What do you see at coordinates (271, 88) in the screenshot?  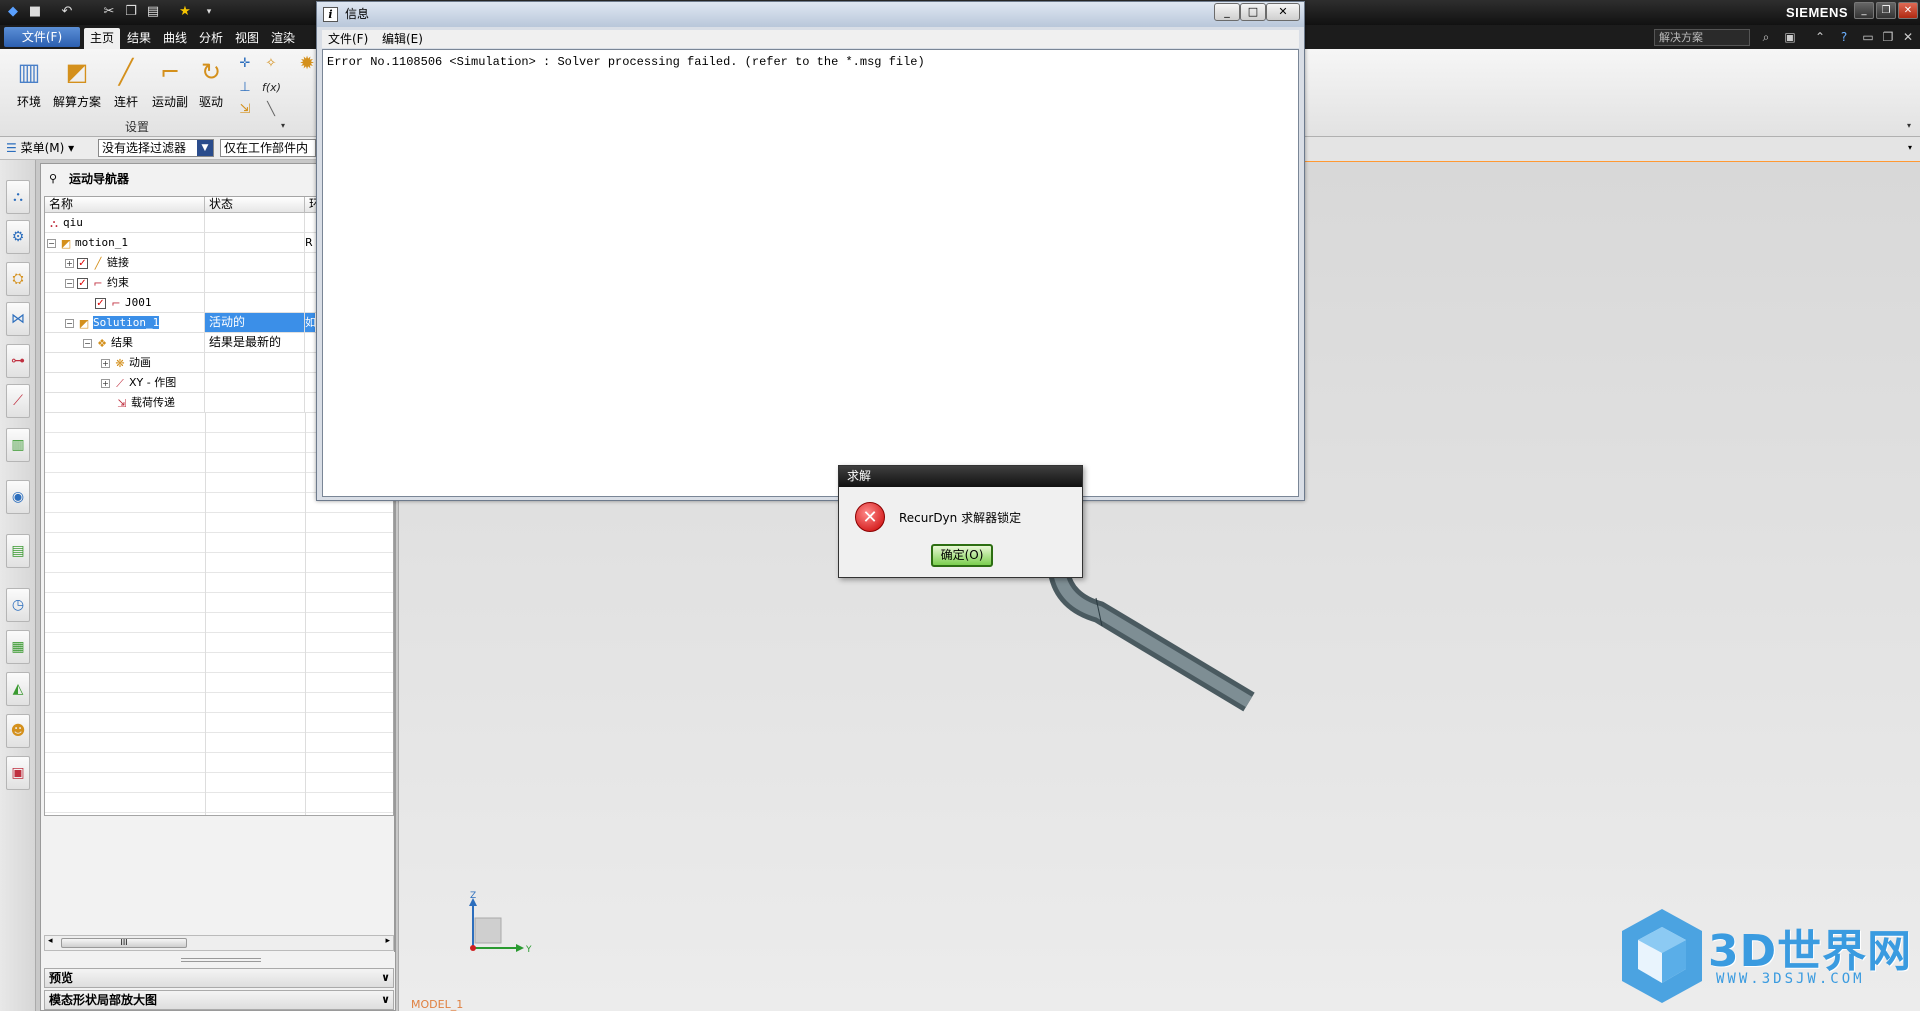 I see `function-icon: f(x)` at bounding box center [271, 88].